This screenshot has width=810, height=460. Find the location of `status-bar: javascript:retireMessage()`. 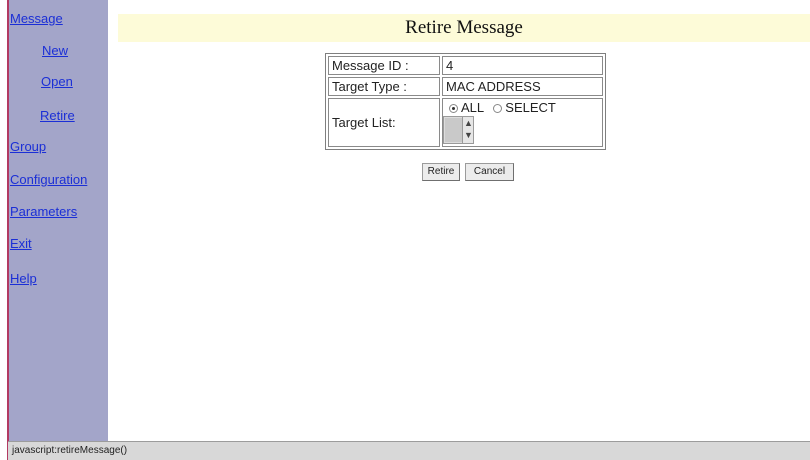

status-bar: javascript:retireMessage() is located at coordinates (409, 450).